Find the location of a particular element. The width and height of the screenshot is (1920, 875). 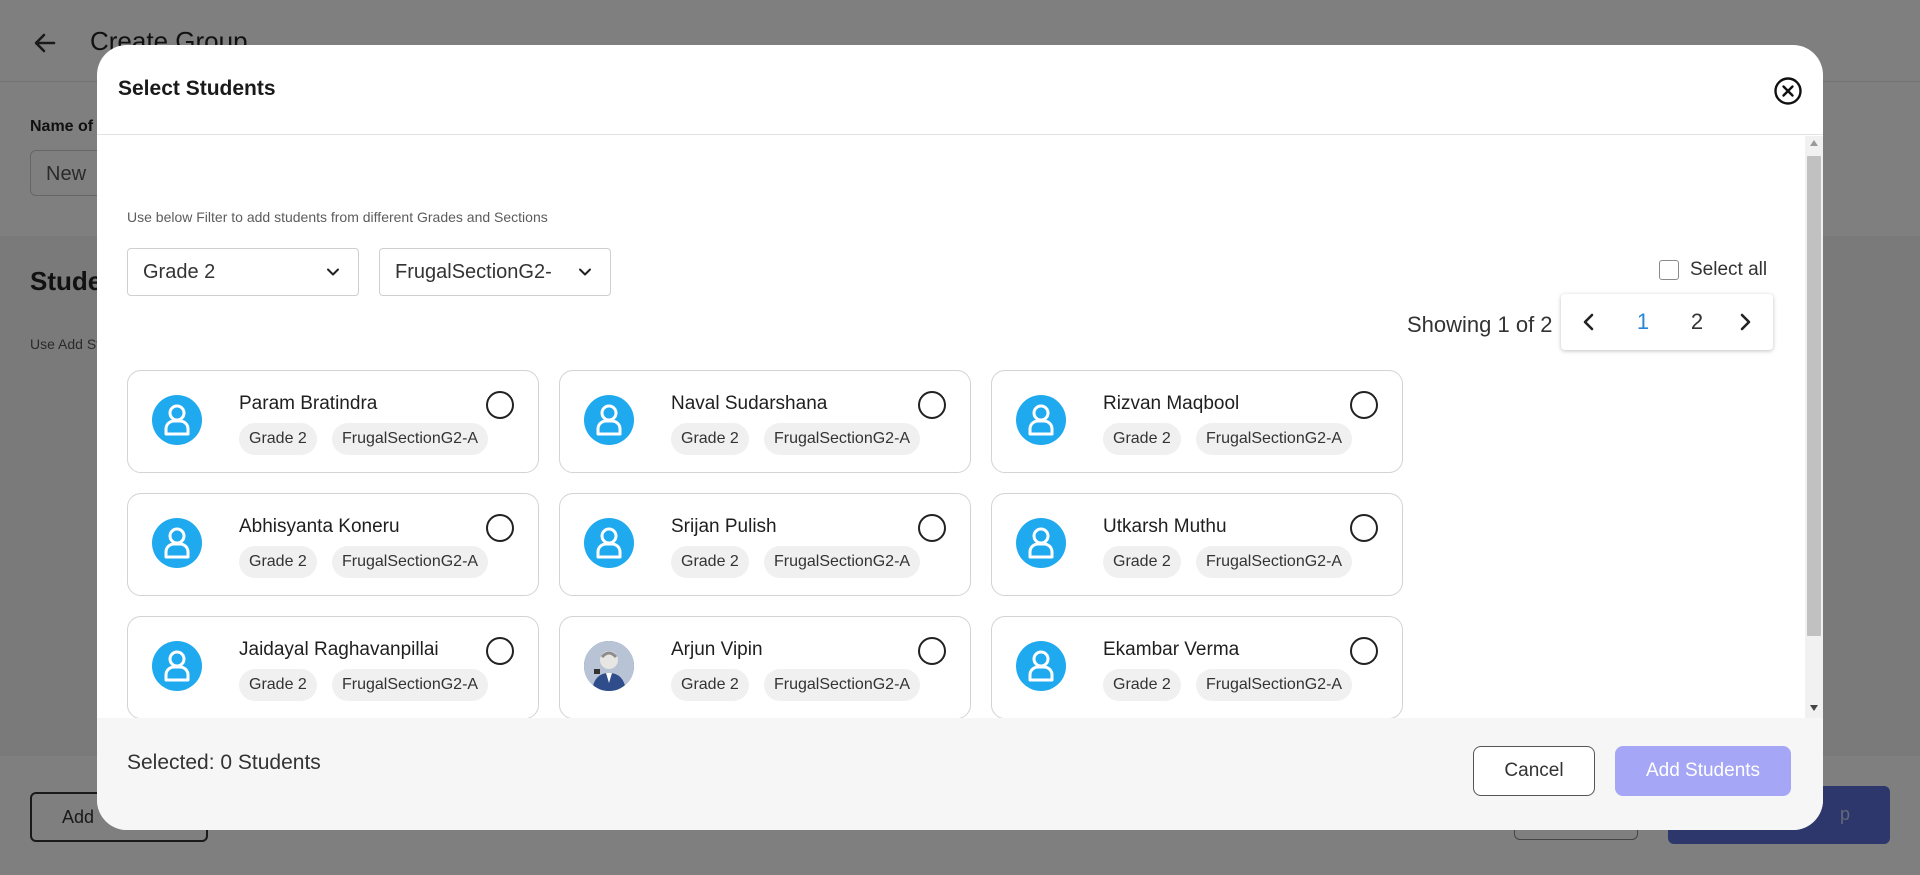

grade-filter-value: Grade 2 is located at coordinates (179, 272).